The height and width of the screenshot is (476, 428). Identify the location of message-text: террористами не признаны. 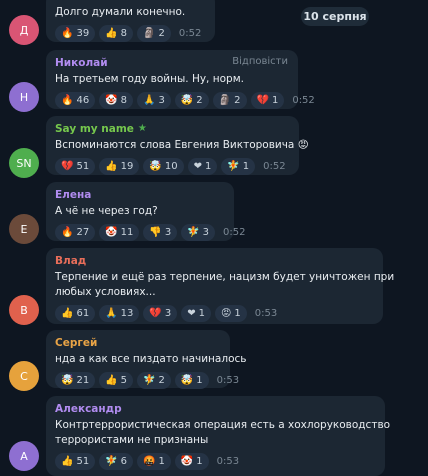
(132, 440).